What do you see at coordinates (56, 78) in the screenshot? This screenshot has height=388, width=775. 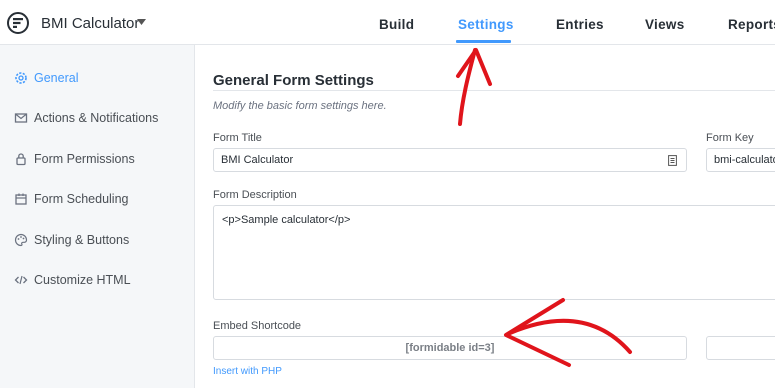 I see `sidebar-item-label: General` at bounding box center [56, 78].